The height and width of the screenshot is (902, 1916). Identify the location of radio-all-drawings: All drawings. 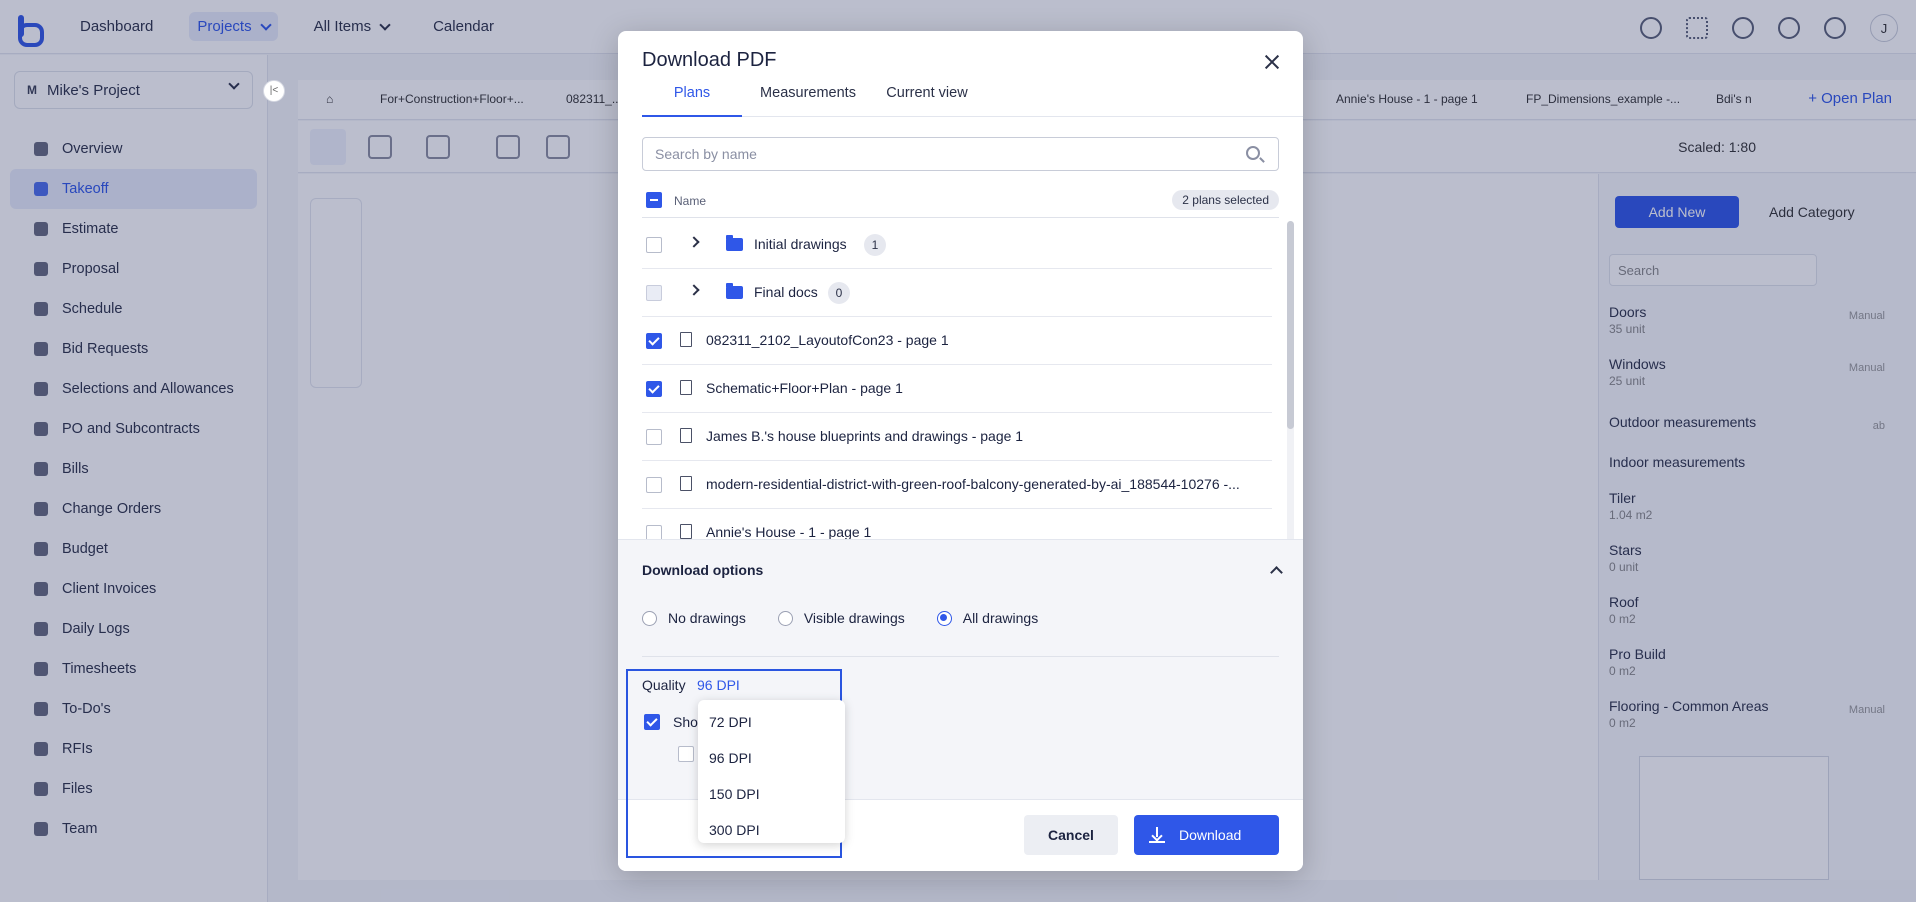
(987, 618).